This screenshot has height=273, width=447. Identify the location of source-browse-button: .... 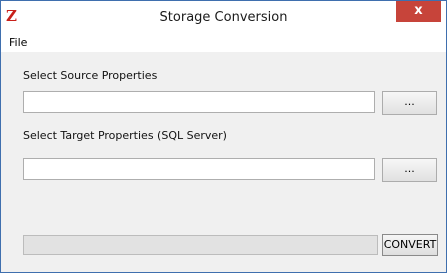
(409, 103).